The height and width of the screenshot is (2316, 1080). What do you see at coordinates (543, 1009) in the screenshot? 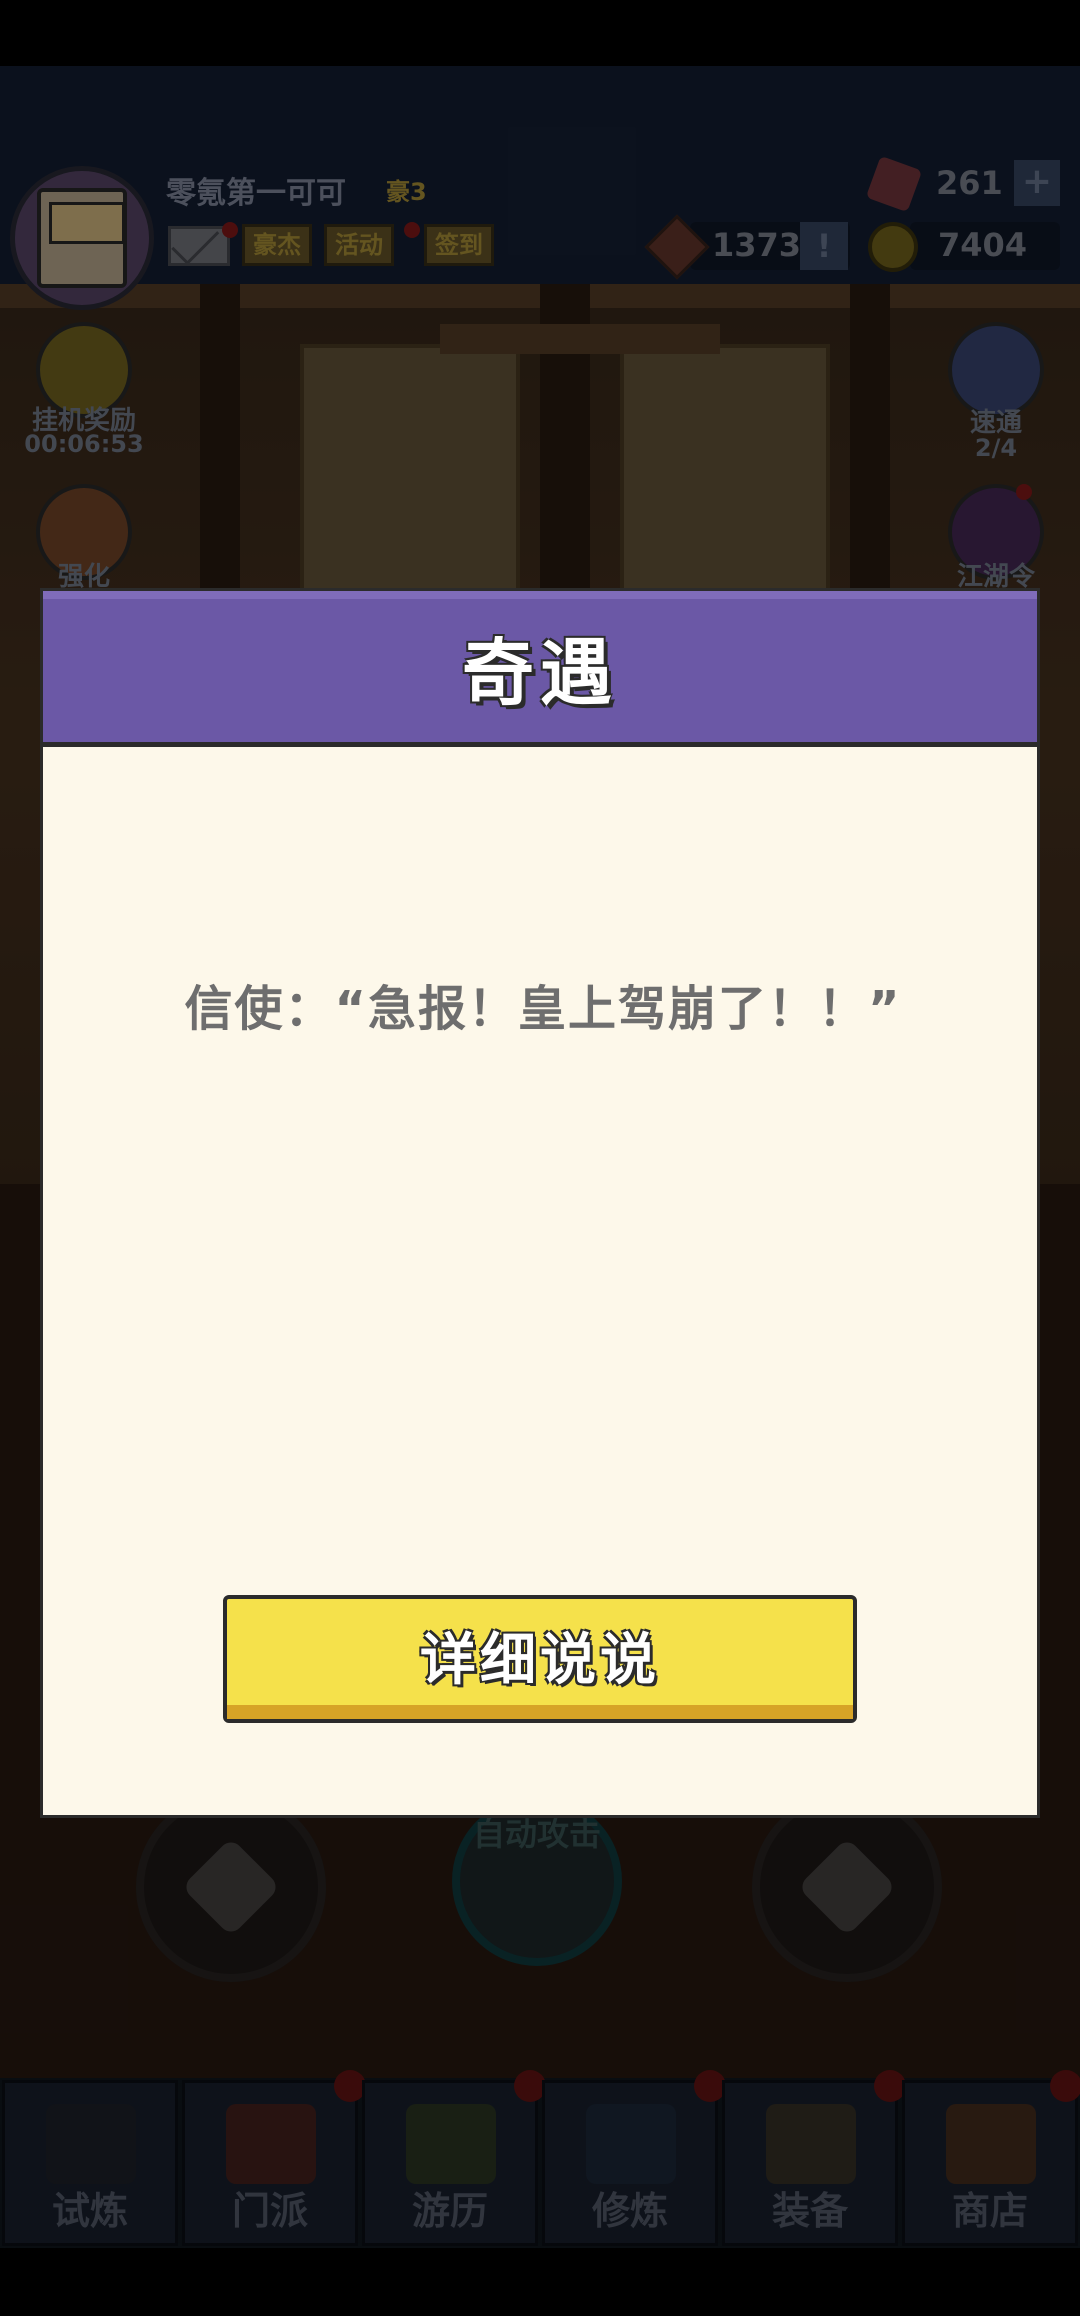
I see `dialog-message: 信使：“急报！皇上驾崩了！！”` at bounding box center [543, 1009].